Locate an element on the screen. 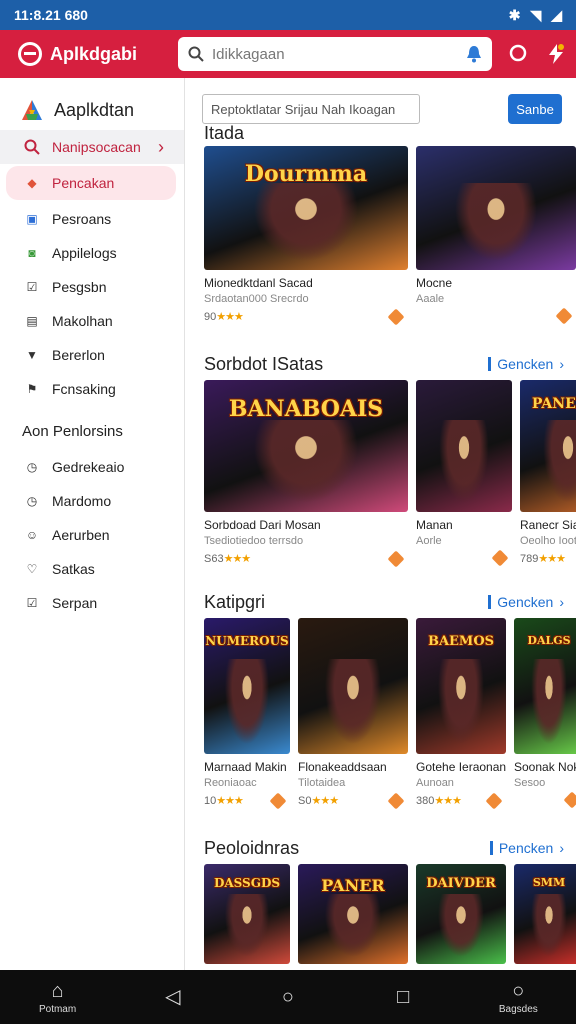  section-title: Sorbdot ISatas is located at coordinates (264, 363).